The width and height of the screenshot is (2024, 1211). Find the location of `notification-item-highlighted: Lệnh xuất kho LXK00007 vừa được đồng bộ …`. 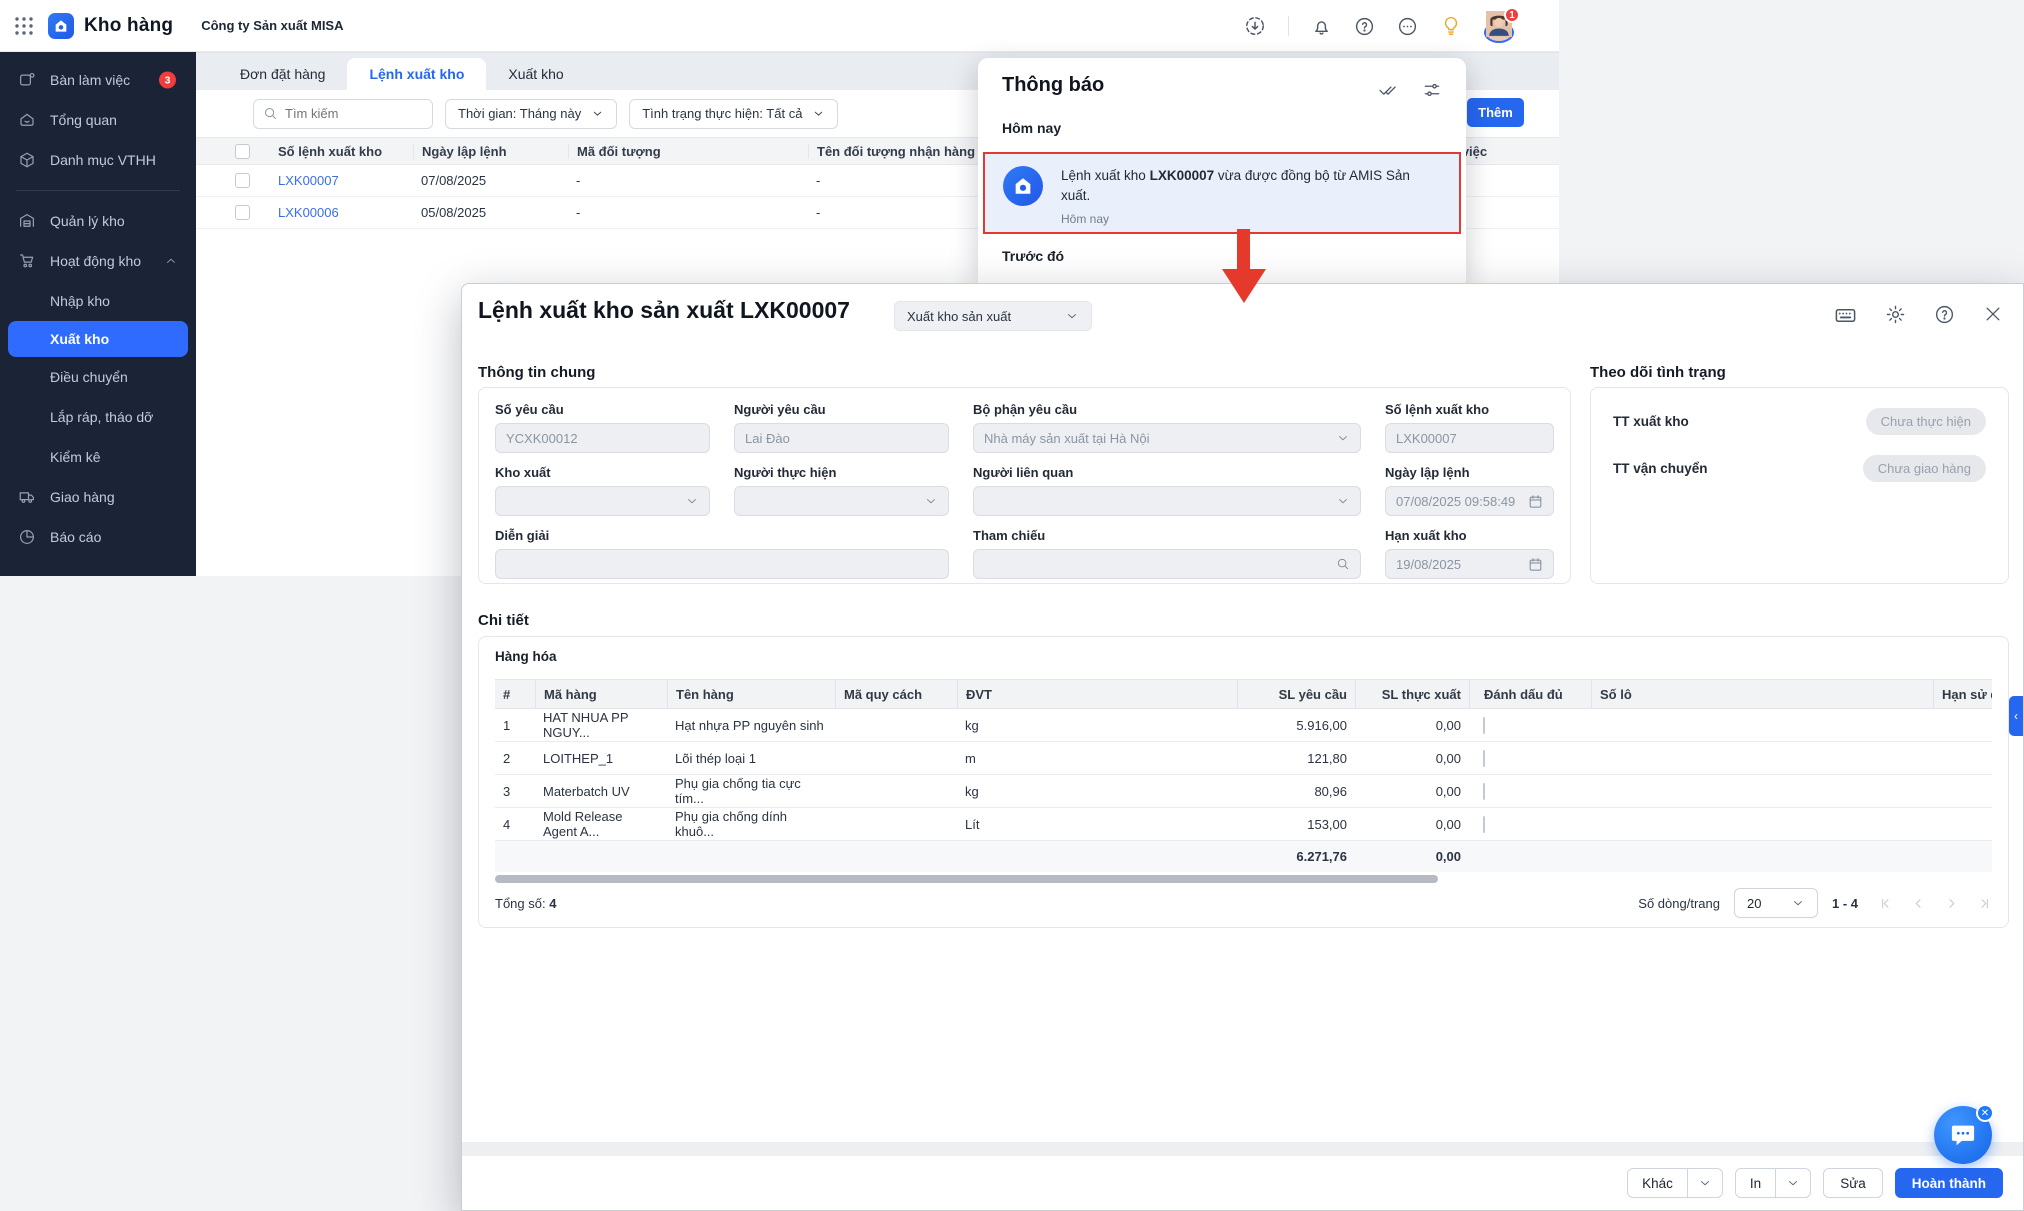

notification-item-highlighted: Lệnh xuất kho LXK00007 vừa được đồng bộ … is located at coordinates (1222, 193).